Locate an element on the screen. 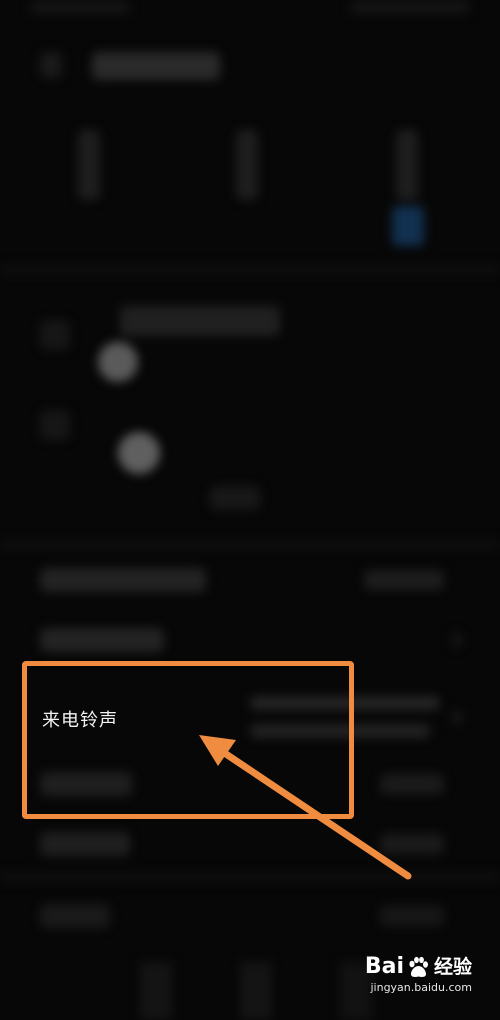  watermark-url: jingyan.baidu.com is located at coordinates (421, 987).